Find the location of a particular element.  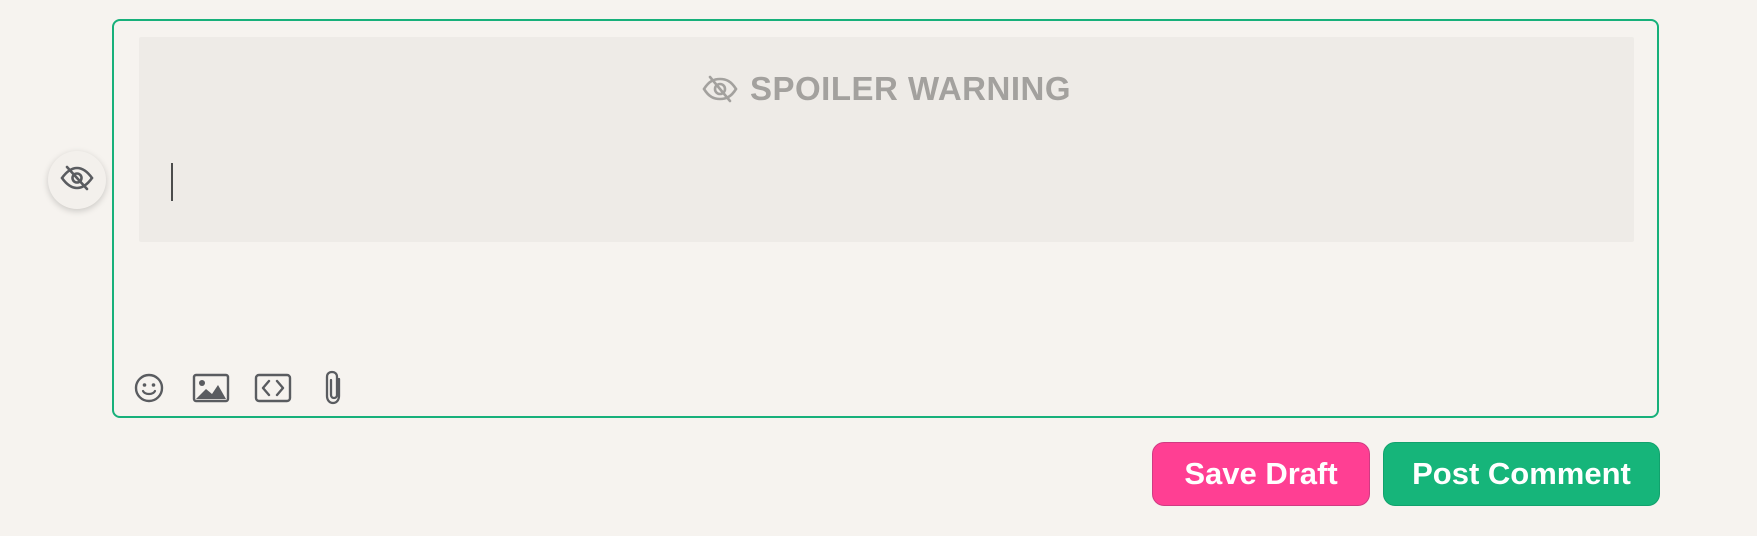

paperclip-icon is located at coordinates (335, 390).